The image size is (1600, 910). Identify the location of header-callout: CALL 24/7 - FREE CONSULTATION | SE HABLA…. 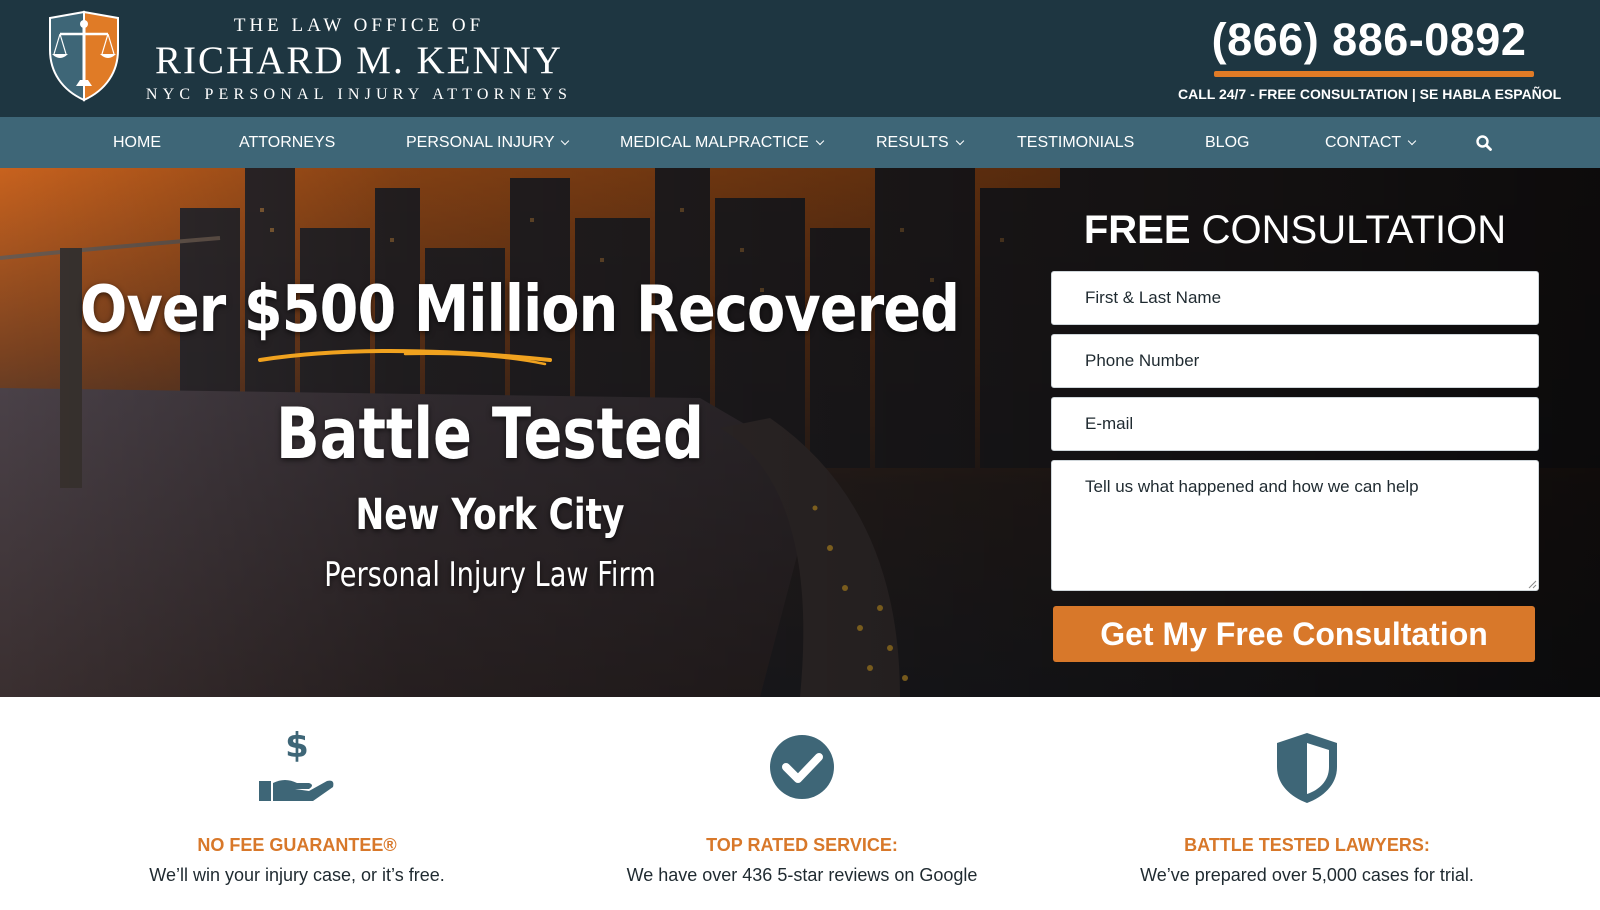
(1370, 94).